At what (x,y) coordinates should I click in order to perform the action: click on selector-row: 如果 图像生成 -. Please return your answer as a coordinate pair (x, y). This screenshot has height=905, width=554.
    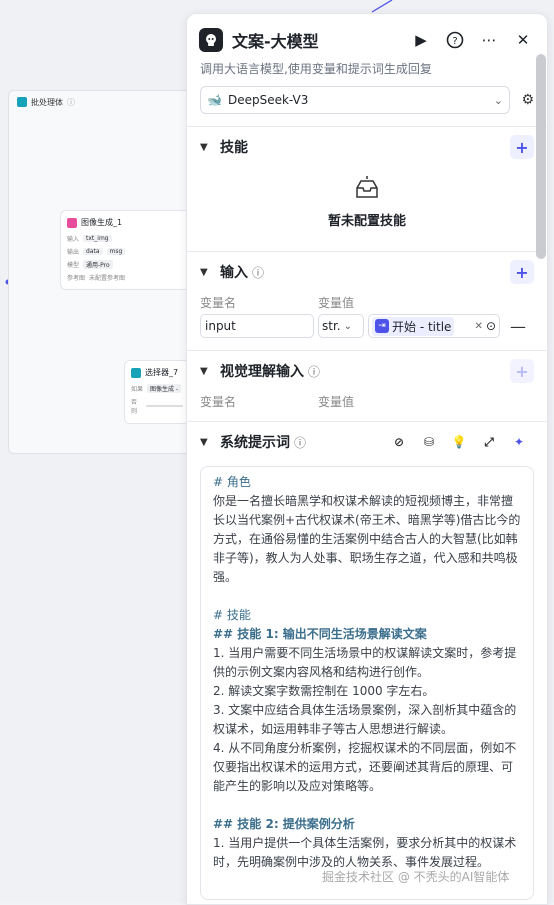
    Looking at the image, I should click on (157, 388).